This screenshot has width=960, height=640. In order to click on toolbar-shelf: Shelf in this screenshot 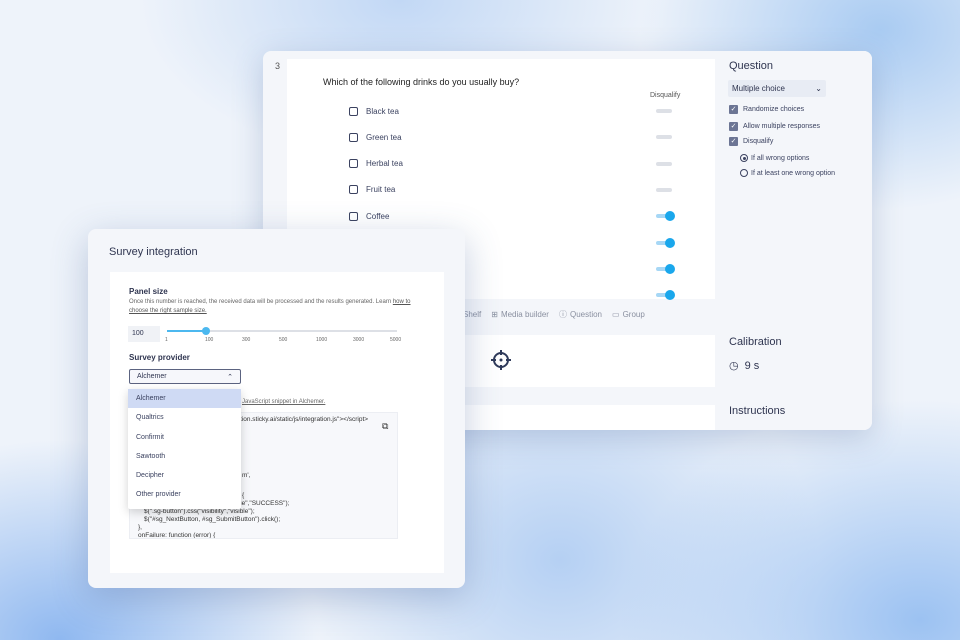, I will do `click(472, 314)`.